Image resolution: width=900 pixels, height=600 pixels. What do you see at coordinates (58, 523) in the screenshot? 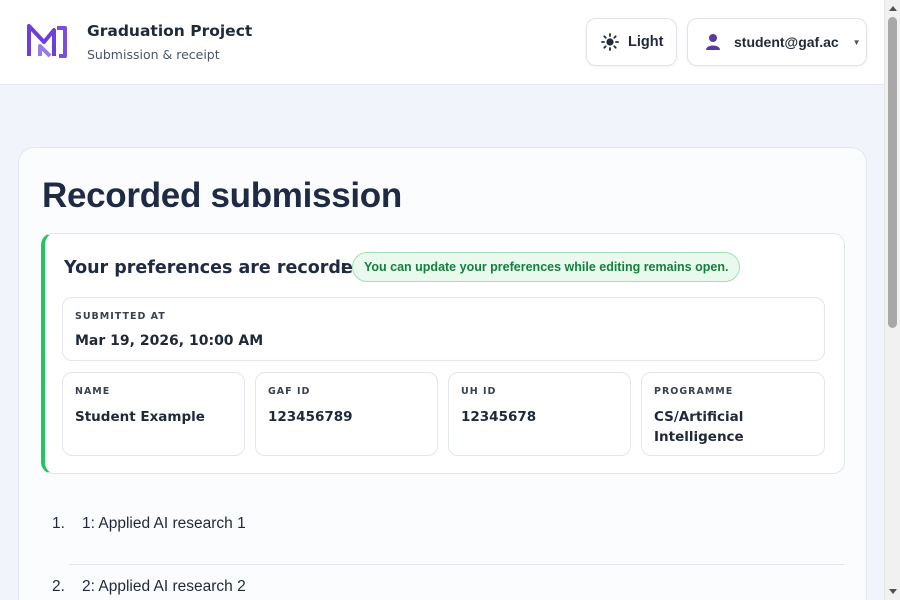
I see `list-number: 1.` at bounding box center [58, 523].